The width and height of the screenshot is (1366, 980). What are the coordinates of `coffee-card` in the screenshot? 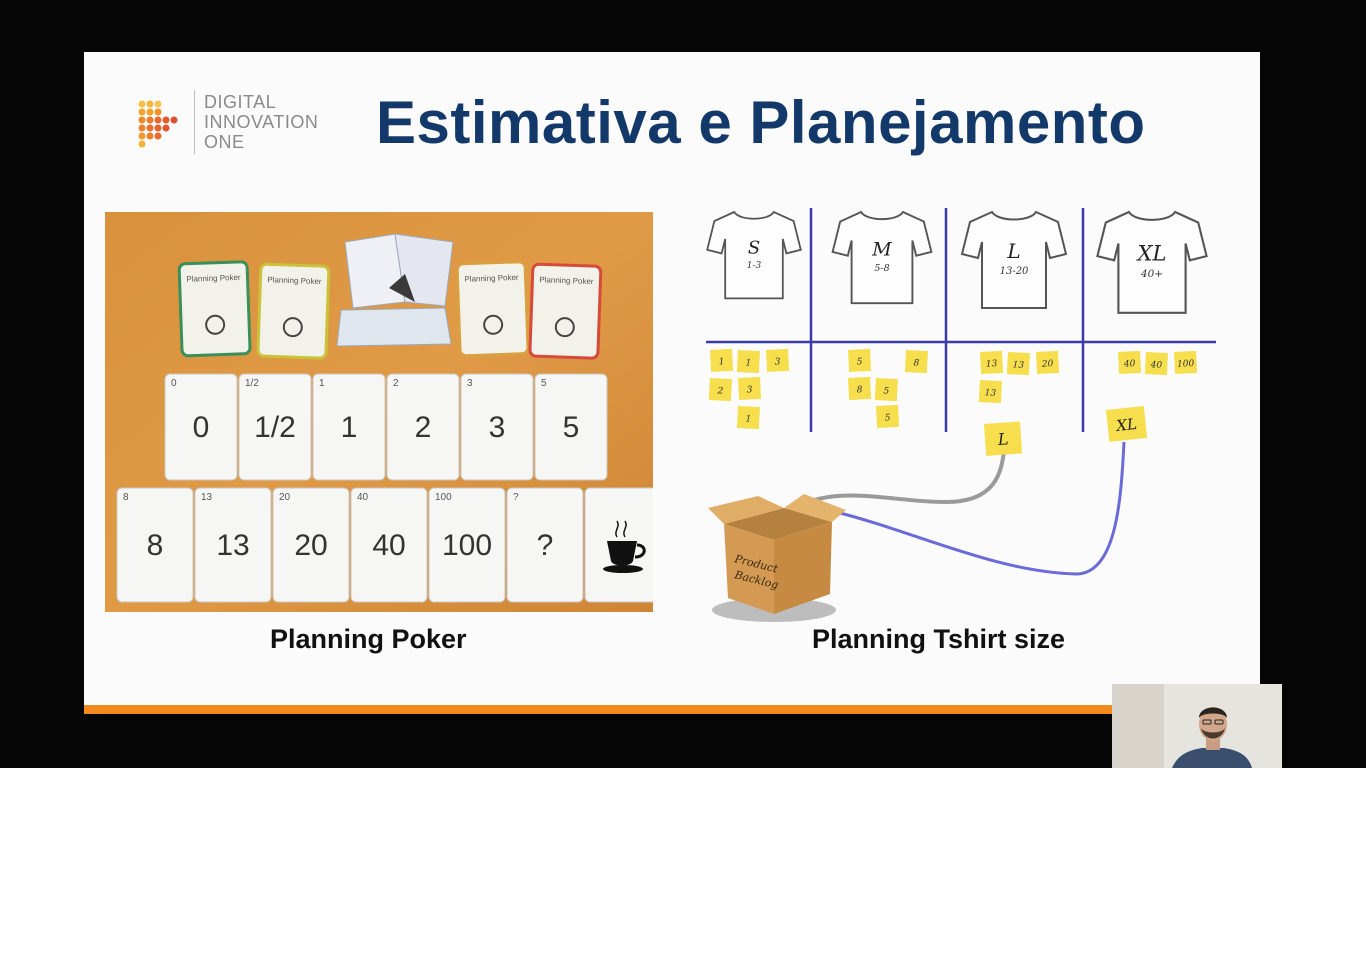 It's located at (618, 545).